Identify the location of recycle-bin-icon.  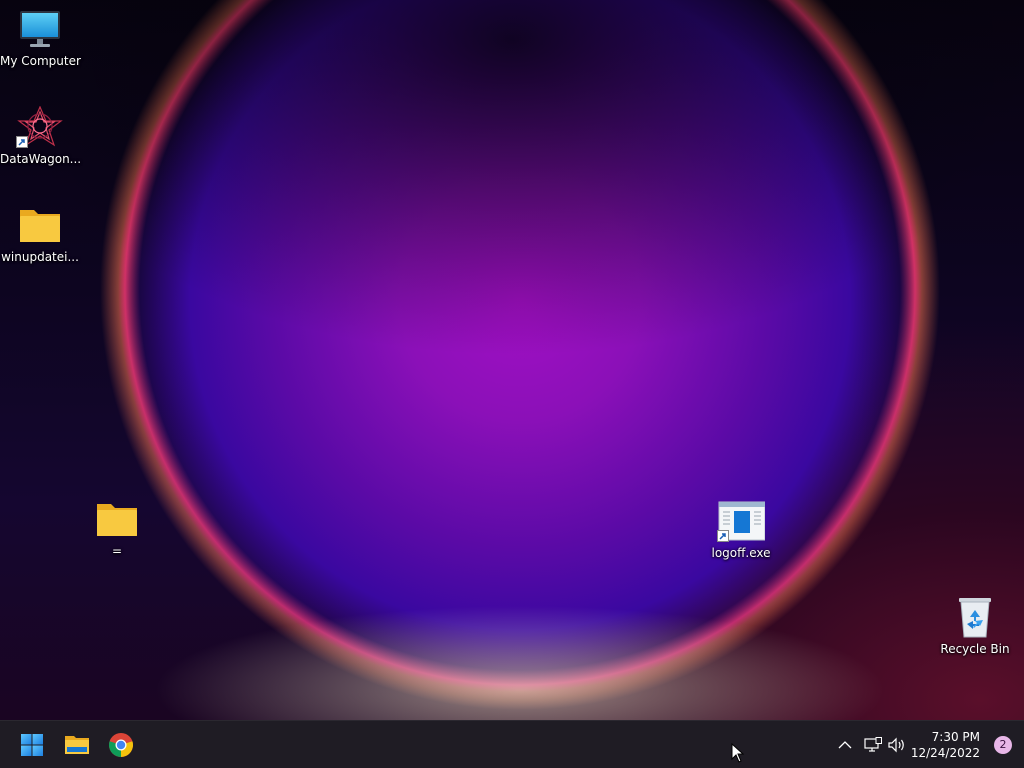
(975, 617).